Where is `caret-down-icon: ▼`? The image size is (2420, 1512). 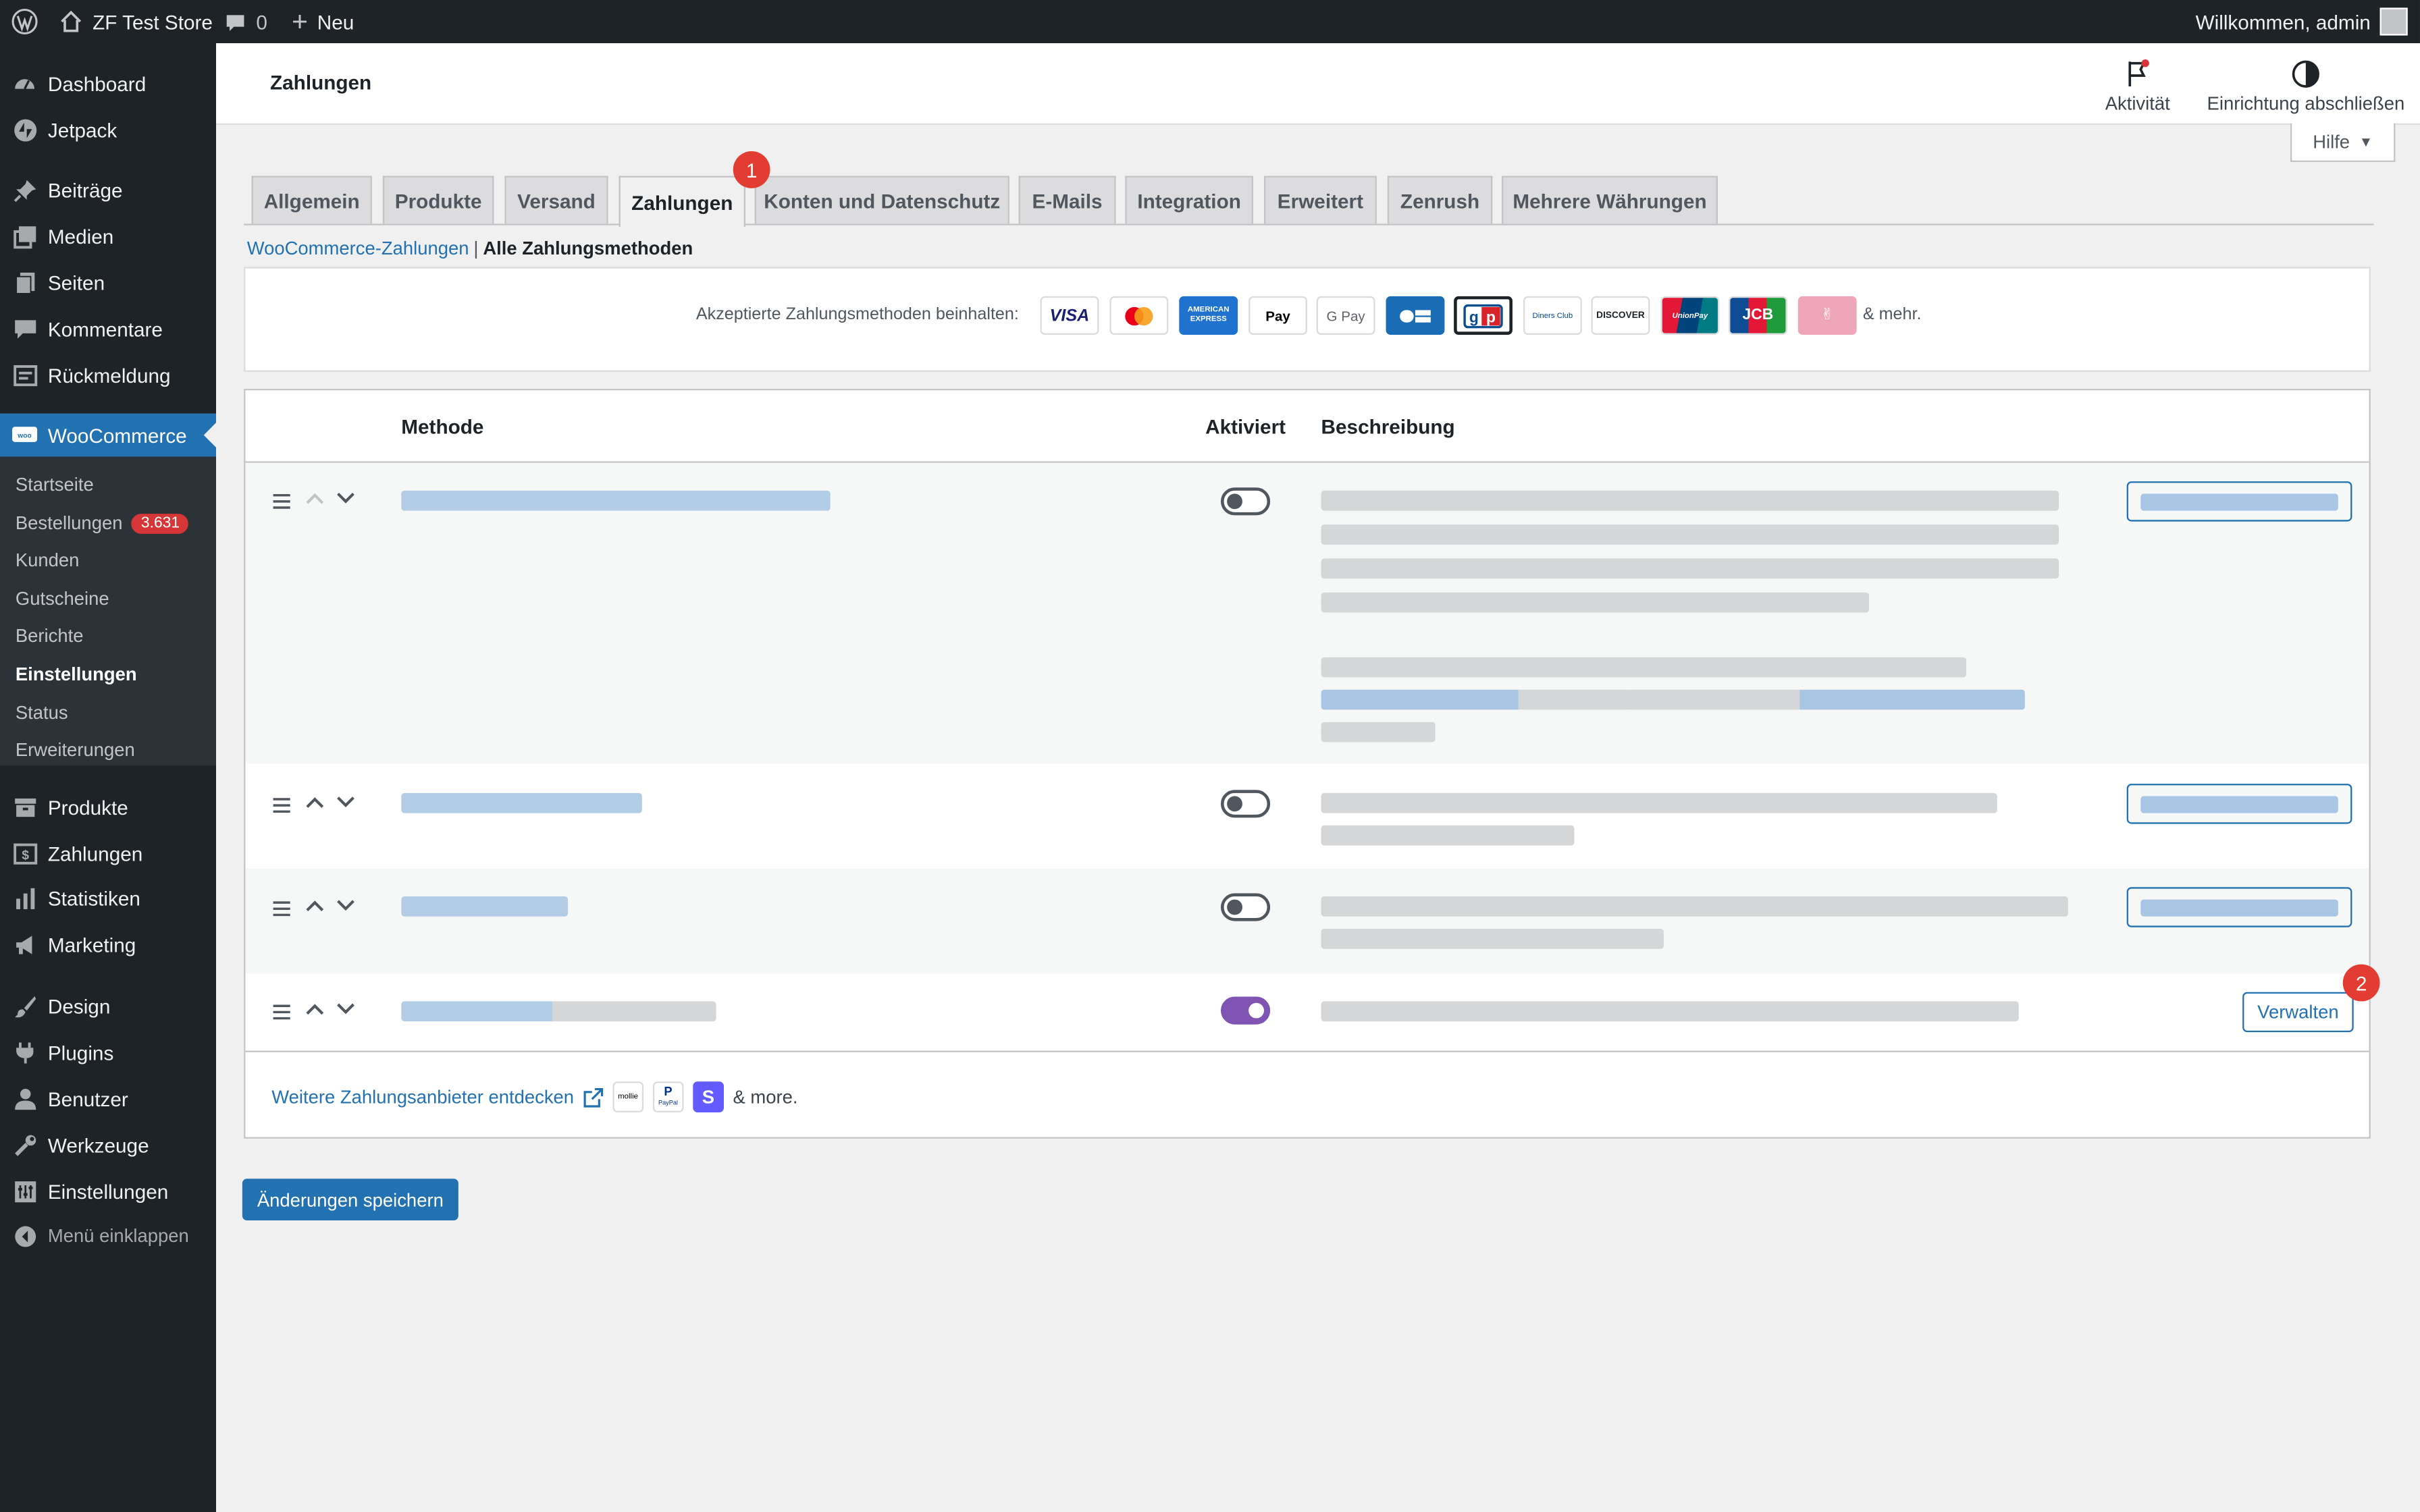 caret-down-icon: ▼ is located at coordinates (2366, 142).